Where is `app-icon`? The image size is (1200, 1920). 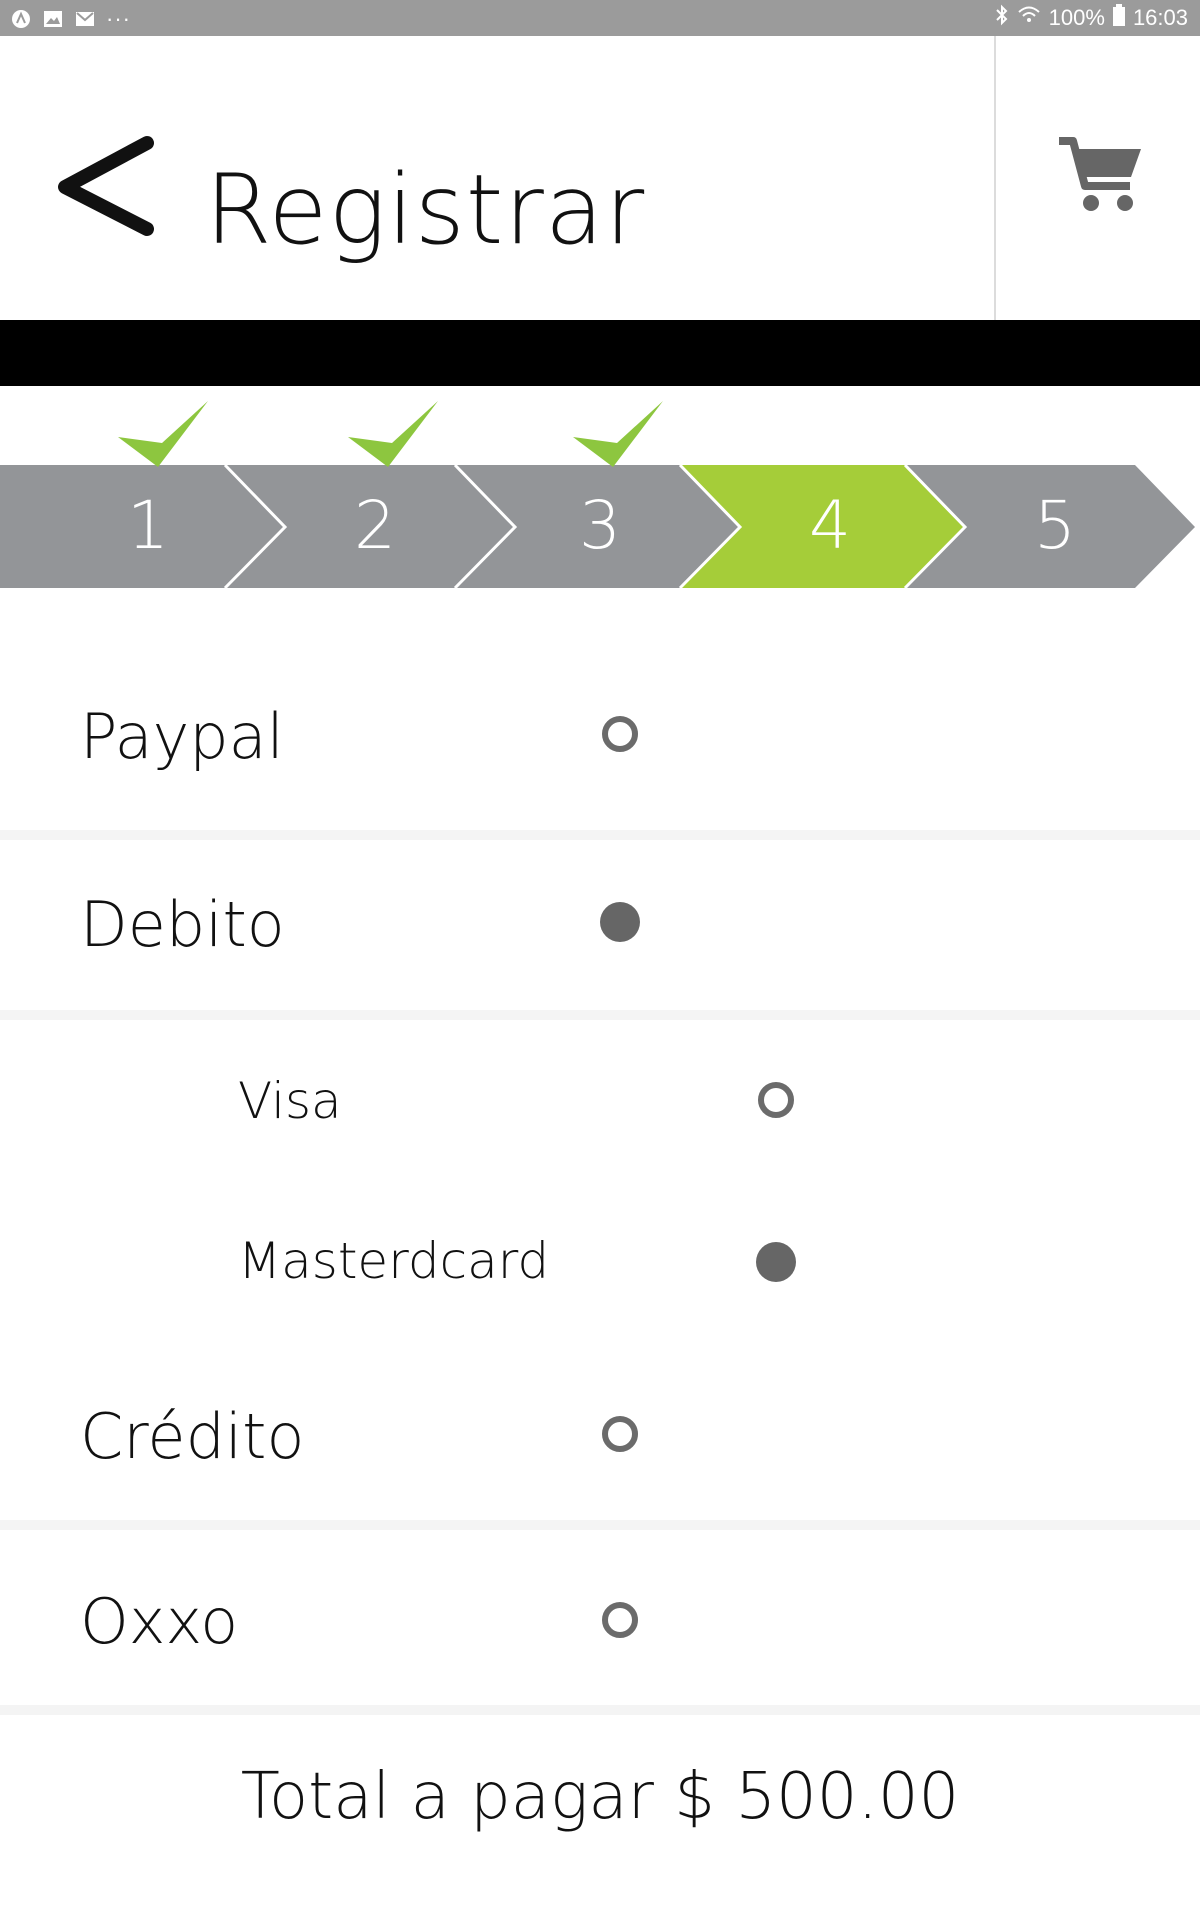
app-icon is located at coordinates (21, 19).